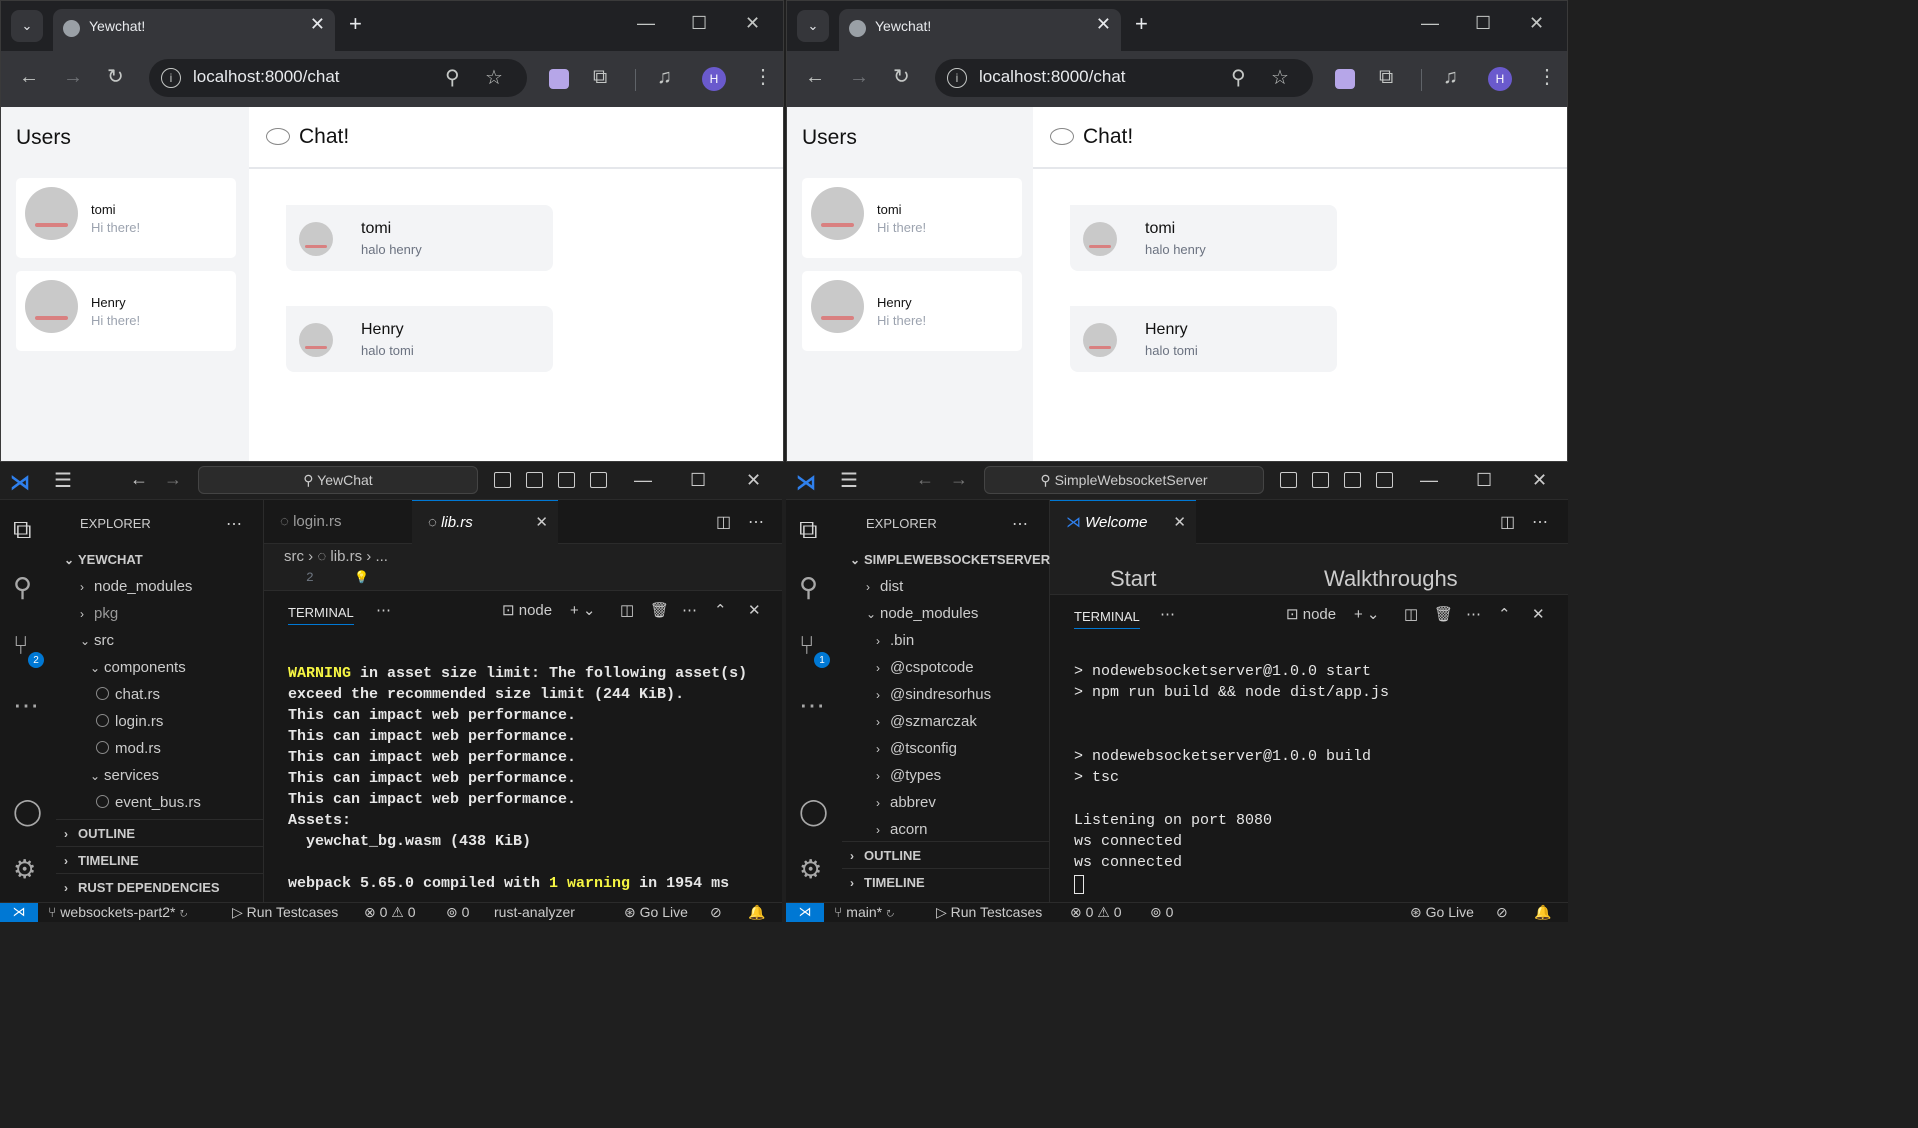 The image size is (1918, 1128). I want to click on menu-kebab-icon: ⋮, so click(763, 77).